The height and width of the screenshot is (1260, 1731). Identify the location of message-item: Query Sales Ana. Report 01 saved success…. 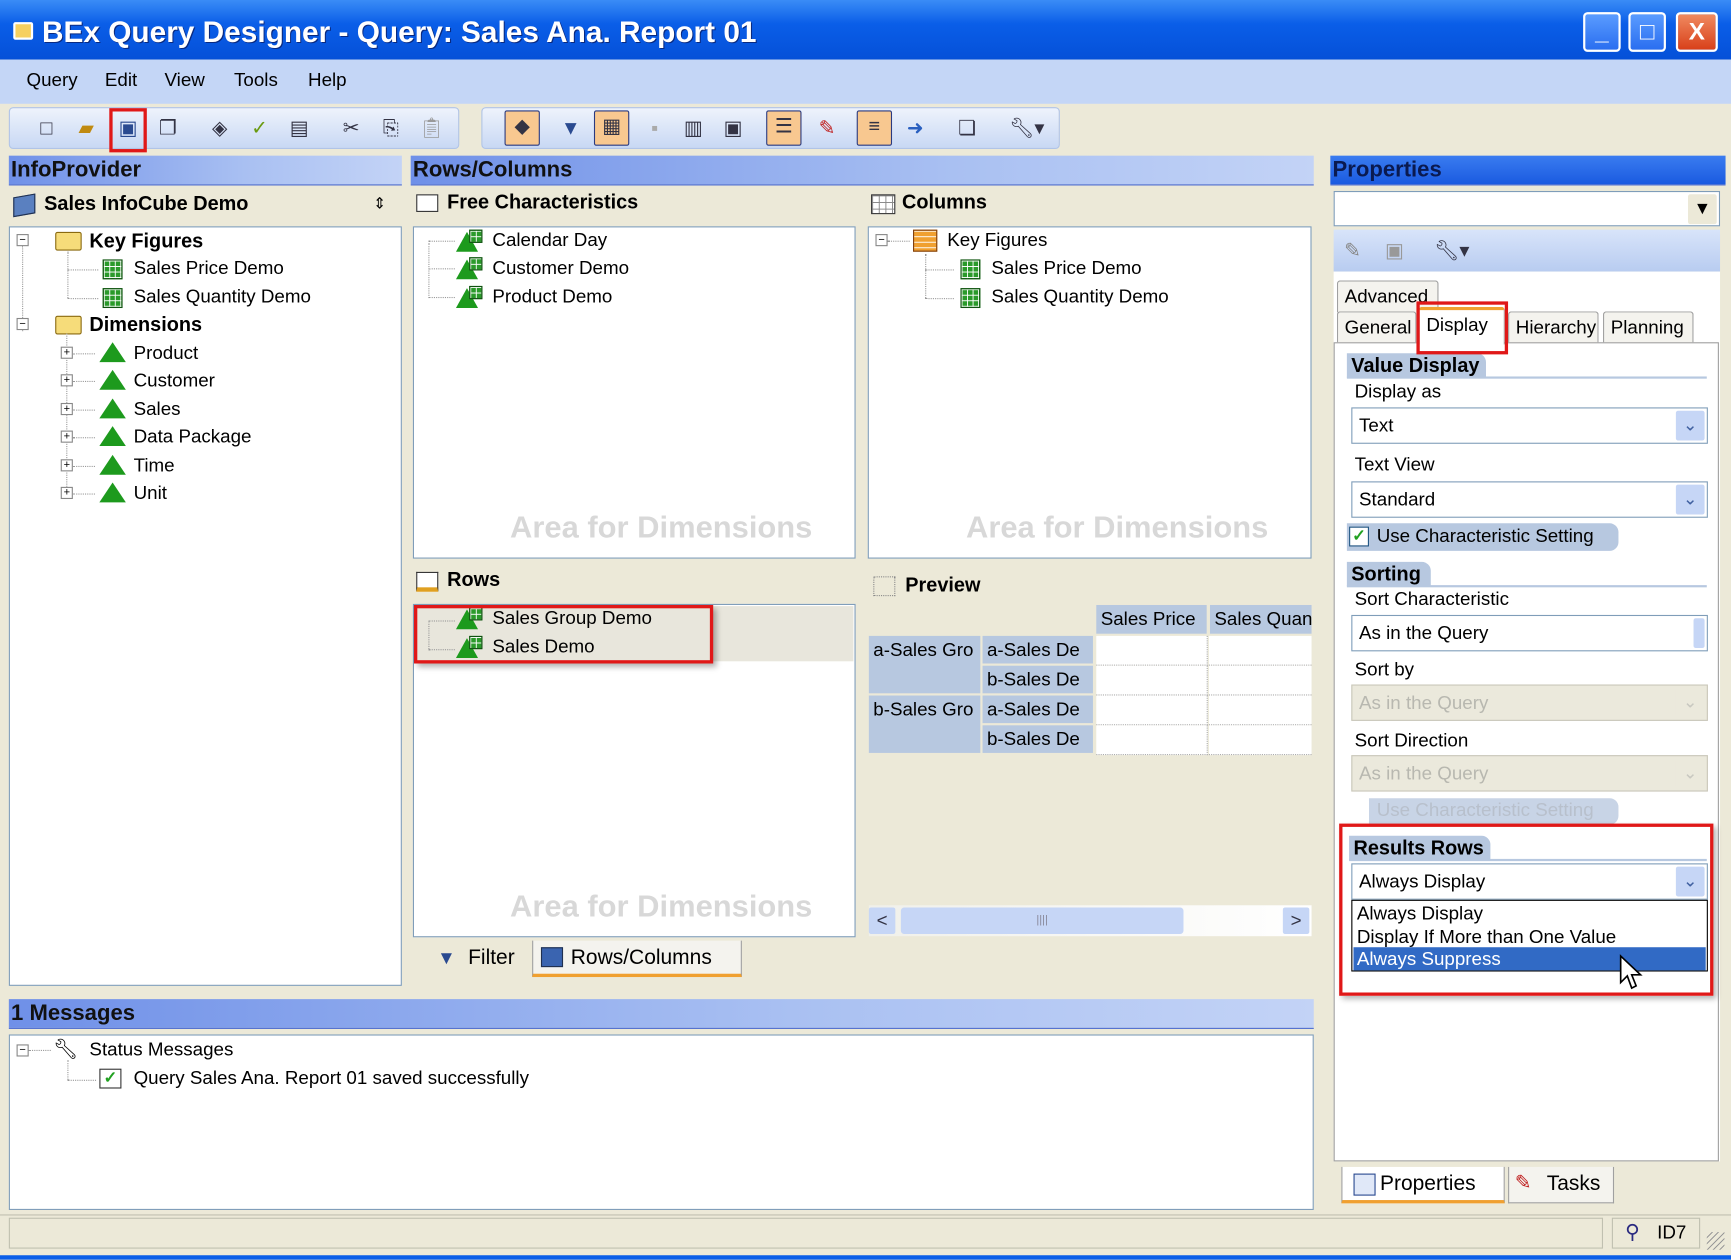
(331, 1079).